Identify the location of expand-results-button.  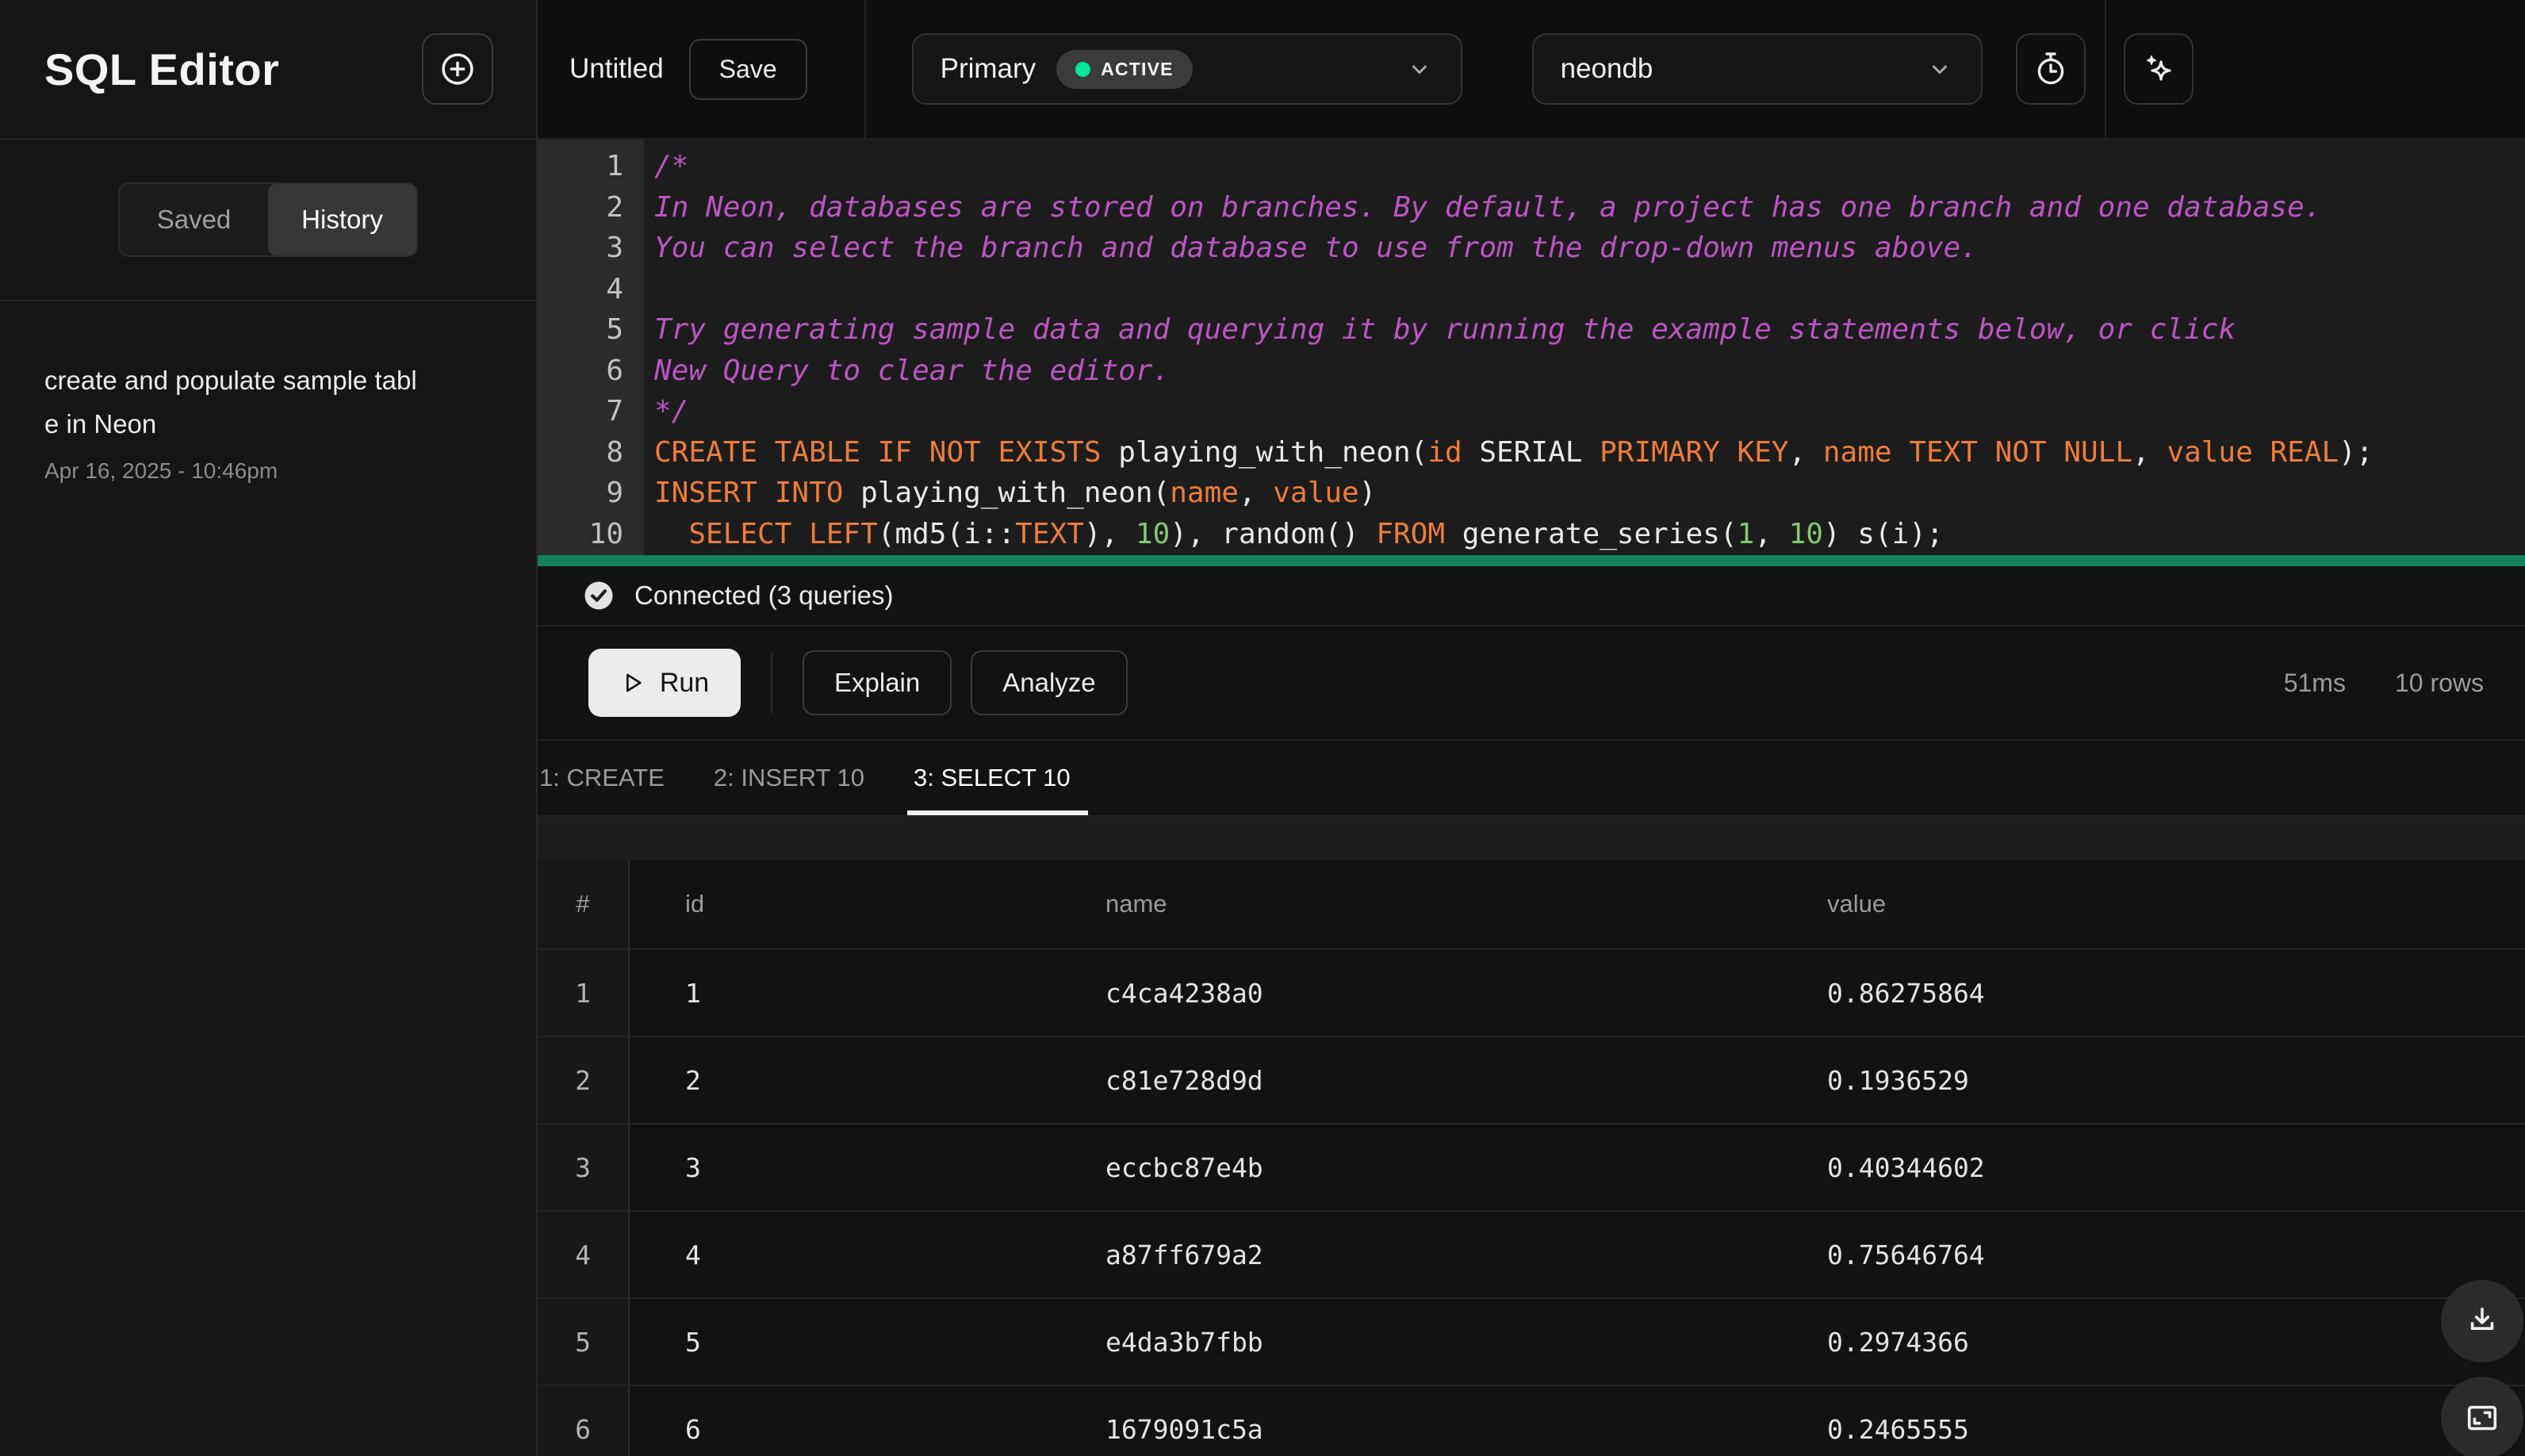
(2482, 1416).